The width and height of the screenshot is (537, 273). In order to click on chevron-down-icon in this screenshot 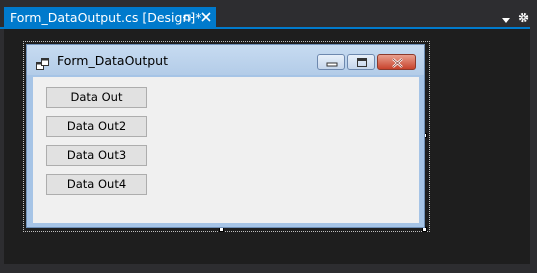, I will do `click(506, 16)`.